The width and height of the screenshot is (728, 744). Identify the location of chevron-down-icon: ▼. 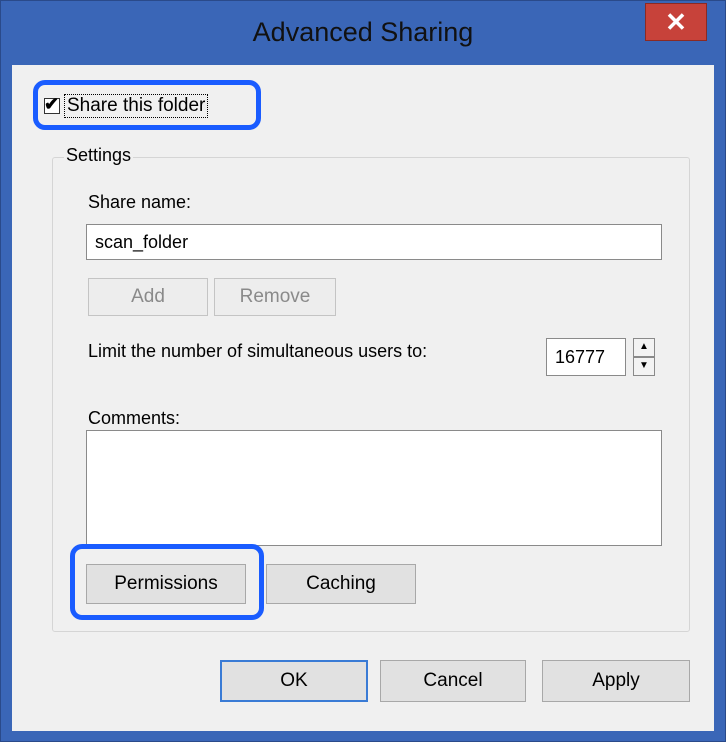
(644, 365).